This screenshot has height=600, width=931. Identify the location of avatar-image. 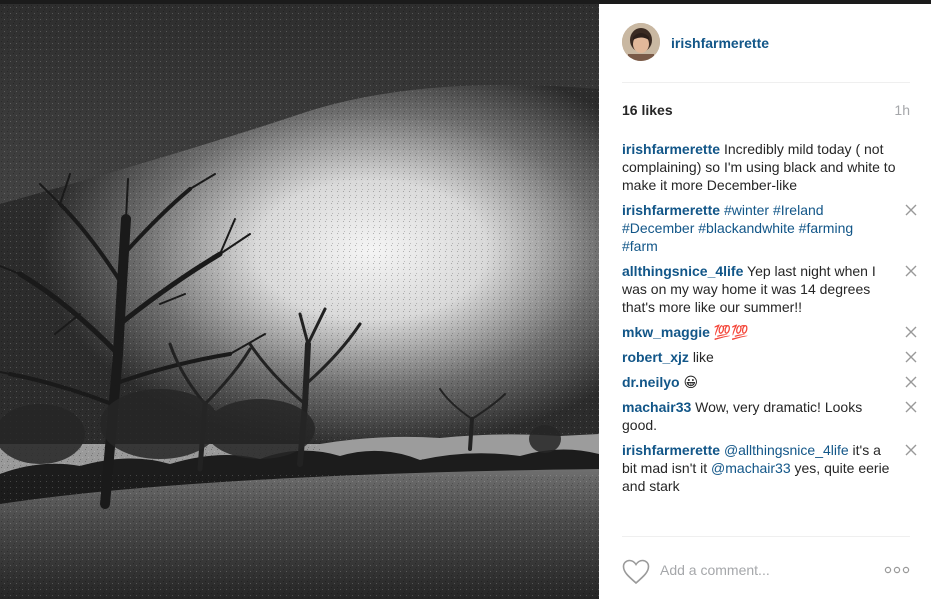
(641, 42).